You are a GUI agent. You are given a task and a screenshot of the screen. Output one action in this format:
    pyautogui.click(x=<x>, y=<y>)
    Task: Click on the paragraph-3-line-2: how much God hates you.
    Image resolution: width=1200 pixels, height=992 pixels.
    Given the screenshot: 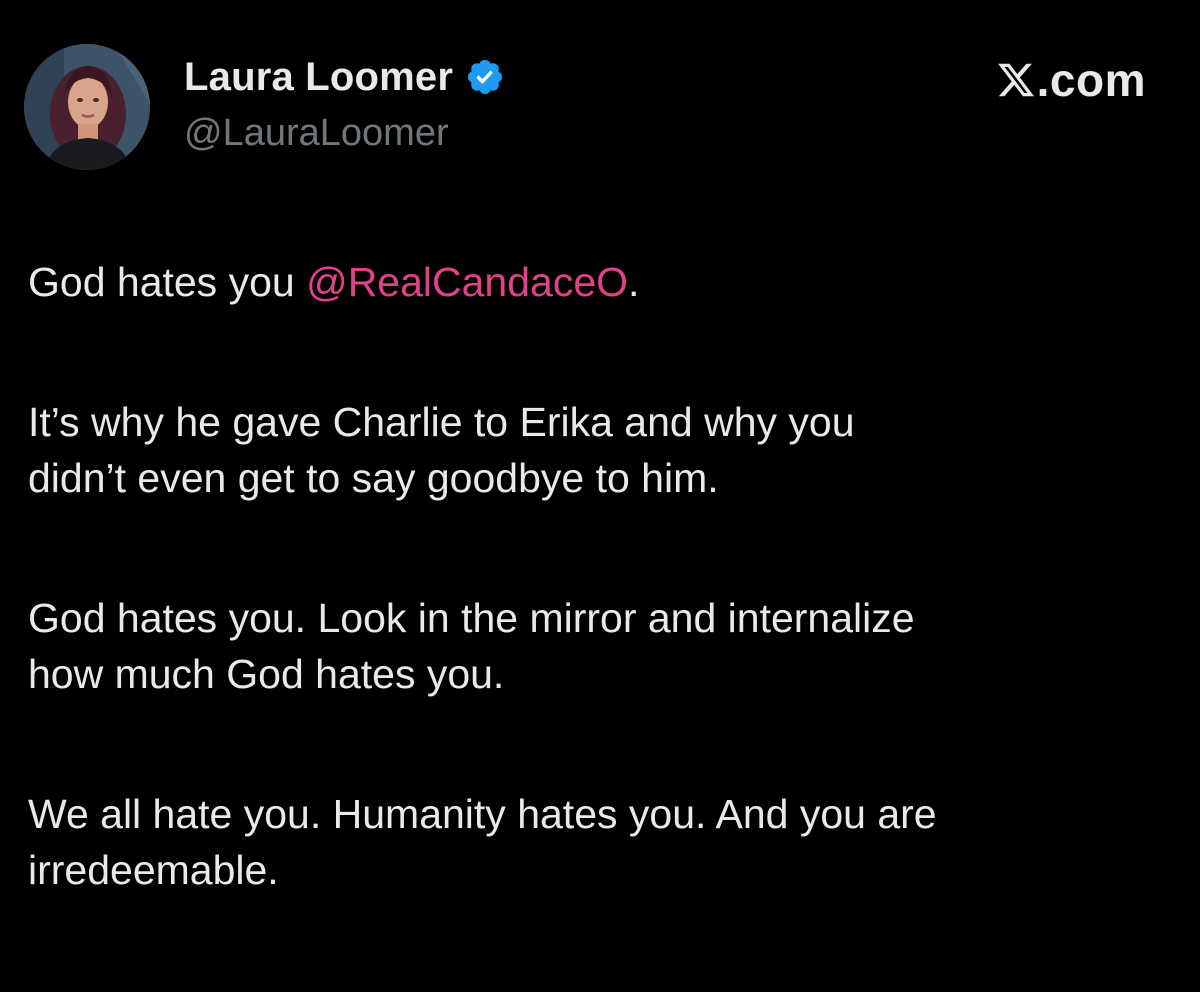 What is the action you would take?
    pyautogui.click(x=266, y=674)
    